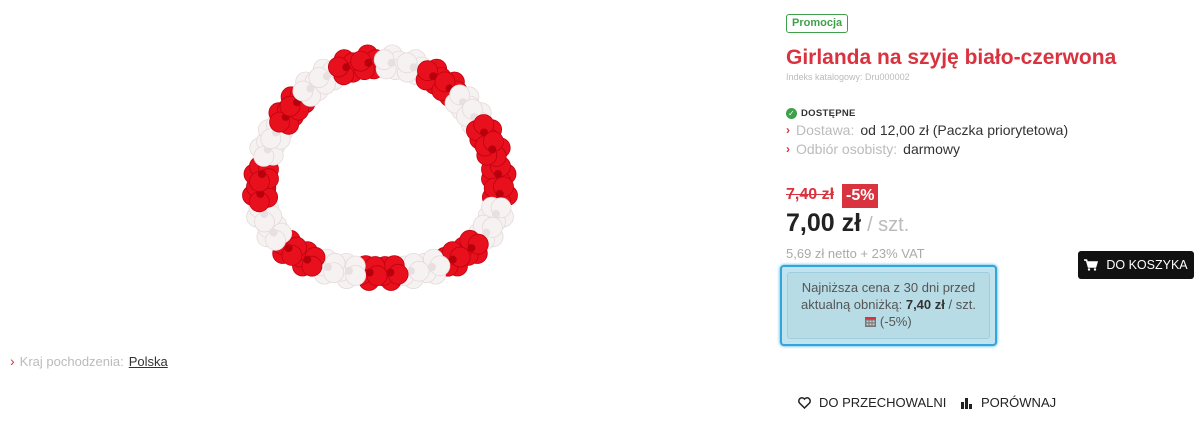  What do you see at coordinates (951, 57) in the screenshot?
I see `product-title: Girlanda na szyję biało-czerwona` at bounding box center [951, 57].